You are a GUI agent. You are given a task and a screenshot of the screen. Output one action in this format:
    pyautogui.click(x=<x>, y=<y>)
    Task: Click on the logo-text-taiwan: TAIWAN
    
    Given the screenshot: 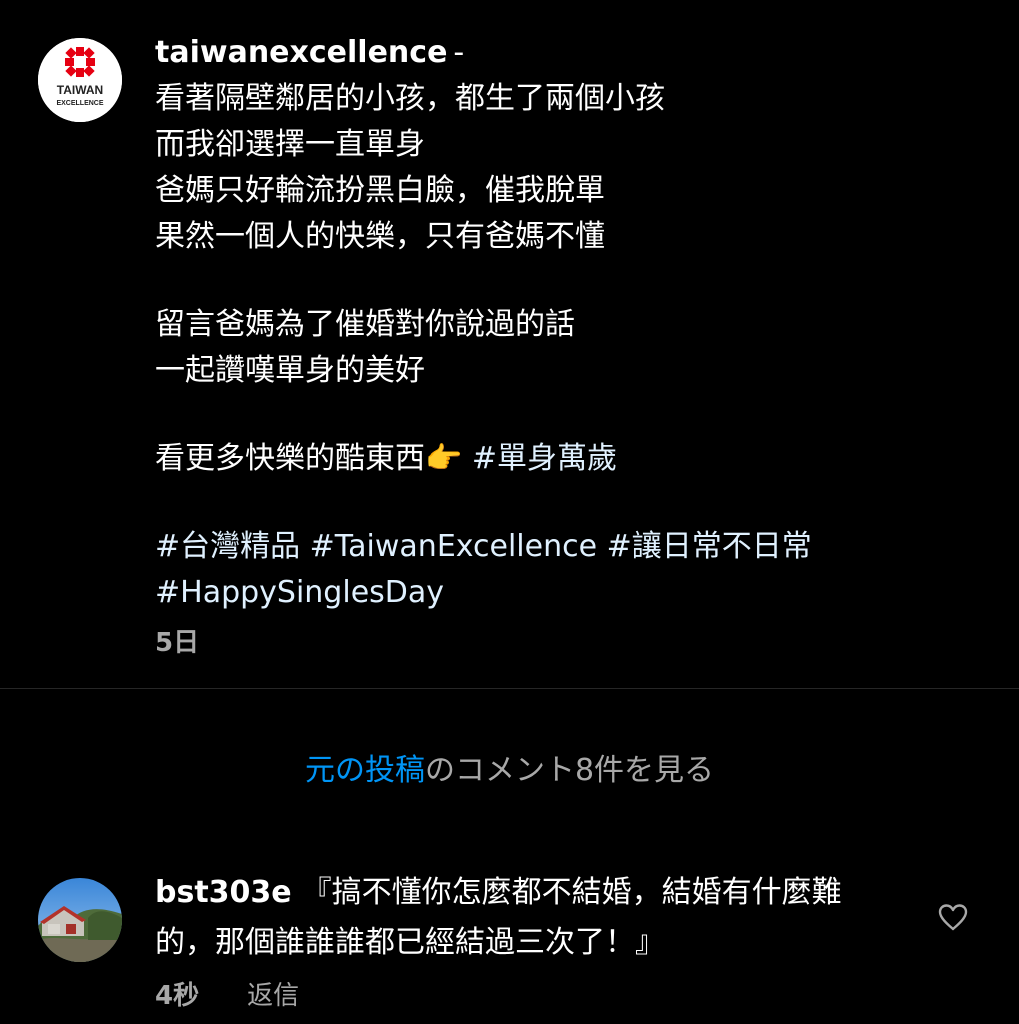 What is the action you would take?
    pyautogui.click(x=80, y=90)
    